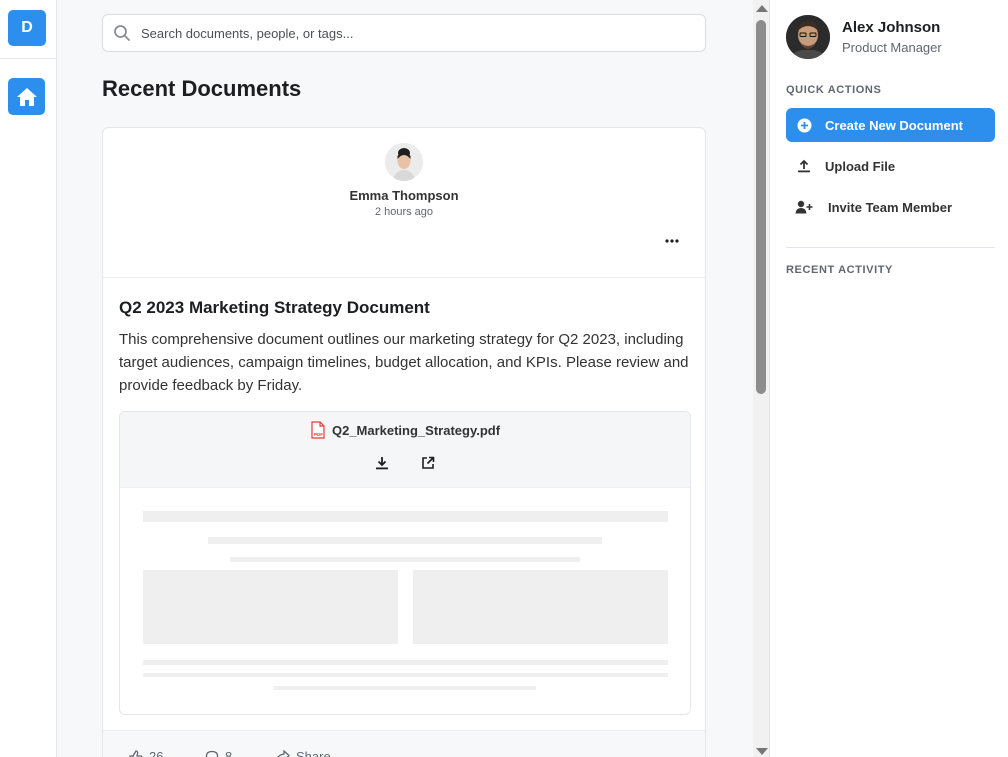 The height and width of the screenshot is (757, 1008). I want to click on user-avatar-image, so click(808, 37).